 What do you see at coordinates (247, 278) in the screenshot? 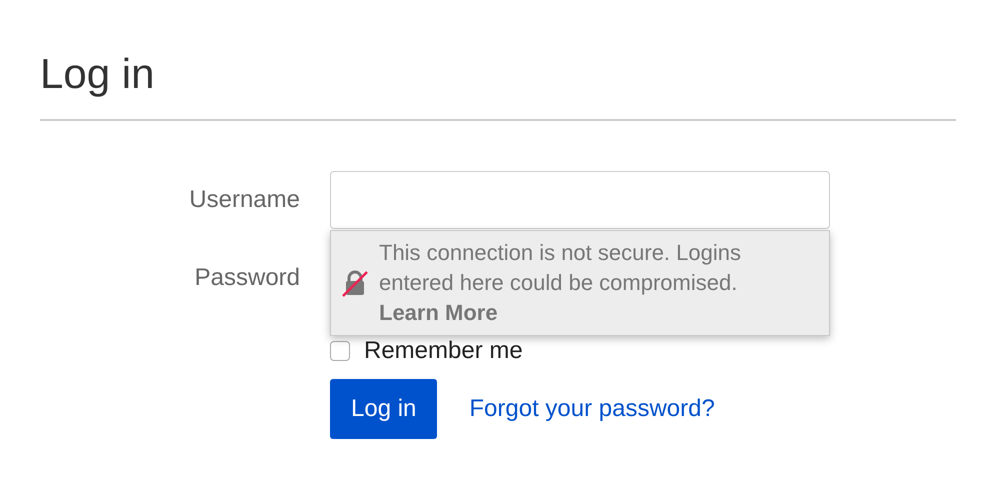
I see `field-label: Password` at bounding box center [247, 278].